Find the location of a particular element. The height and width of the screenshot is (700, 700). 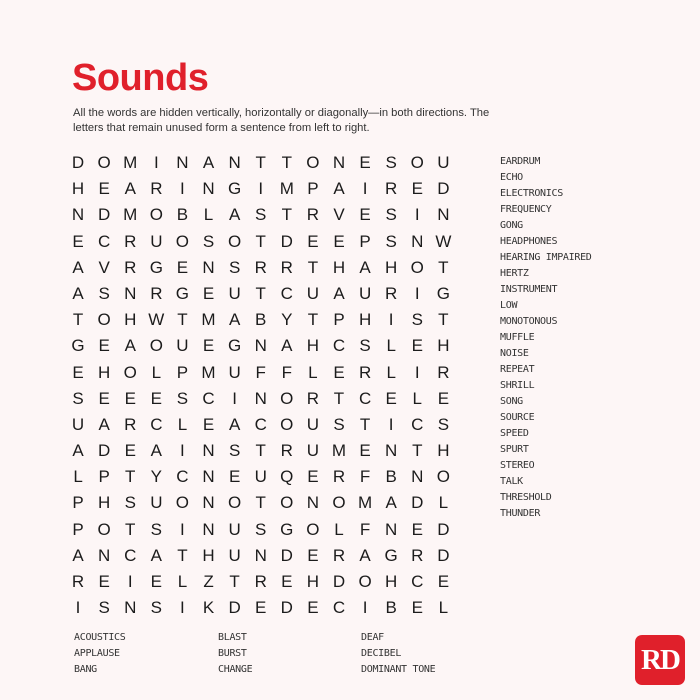

grid-letter: Z is located at coordinates (208, 582).